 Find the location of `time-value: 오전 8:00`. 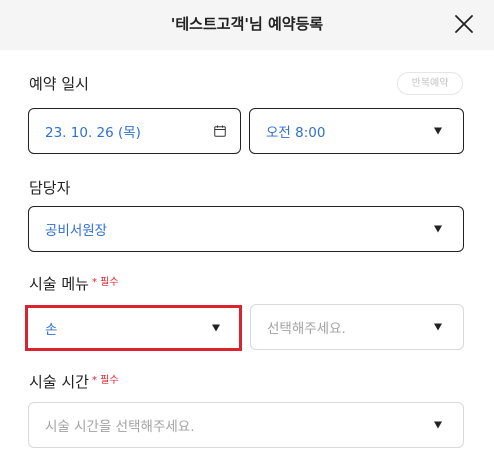

time-value: 오전 8:00 is located at coordinates (296, 133).